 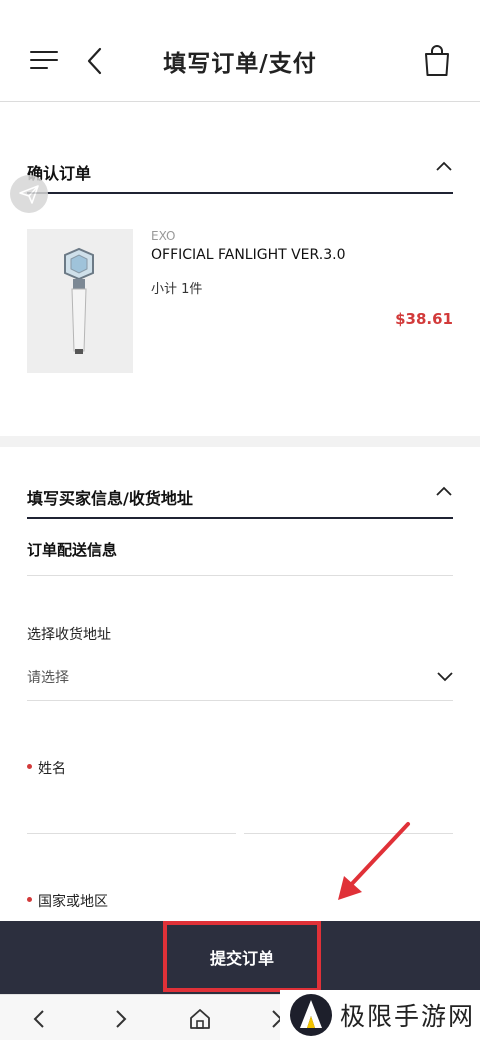 I want to click on country-label: 国家或地区, so click(x=67, y=901).